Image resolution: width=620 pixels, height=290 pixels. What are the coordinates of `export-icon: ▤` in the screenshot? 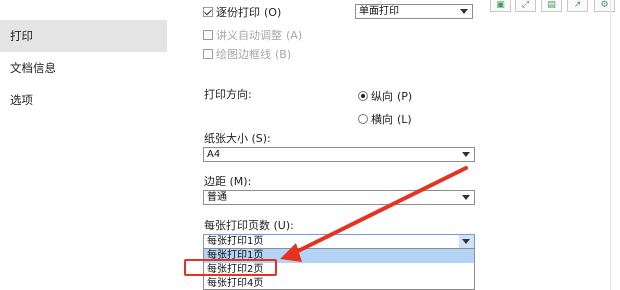 It's located at (551, 6).